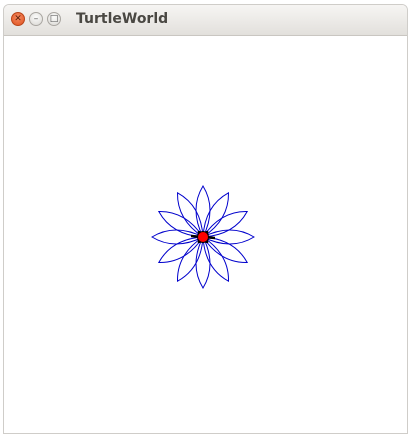  Describe the element at coordinates (122, 19) in the screenshot. I see `window-title: TurtleWorld` at that location.